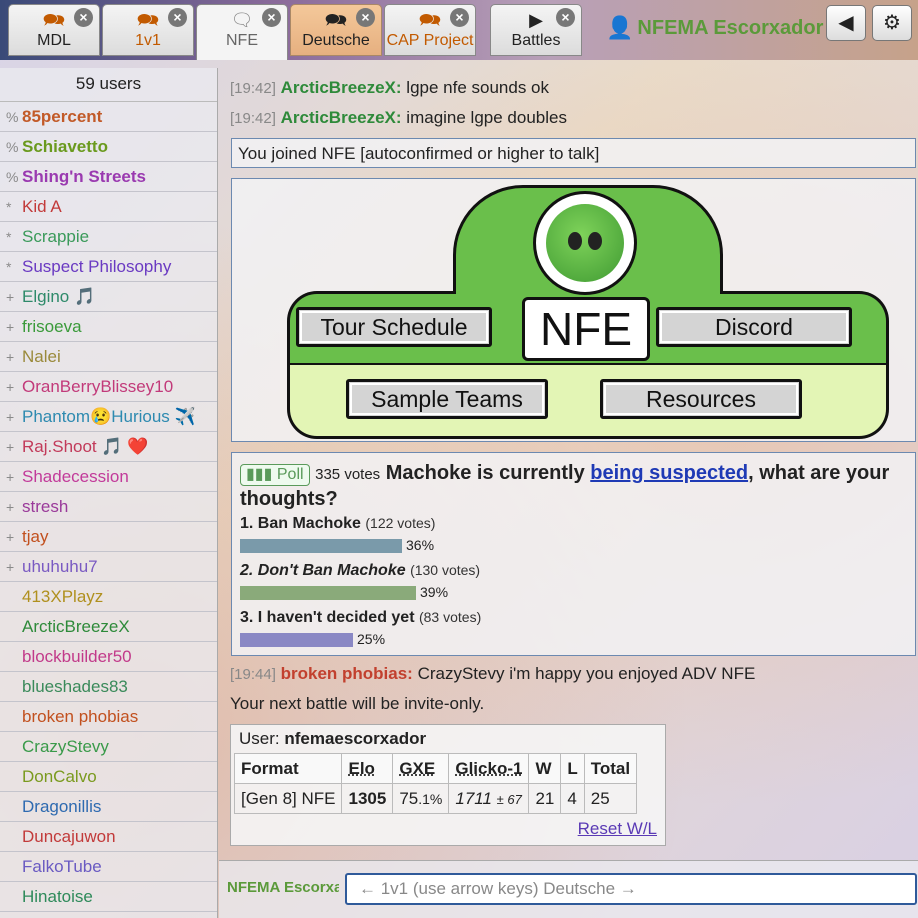  I want to click on gear-icon: ⚙, so click(892, 23).